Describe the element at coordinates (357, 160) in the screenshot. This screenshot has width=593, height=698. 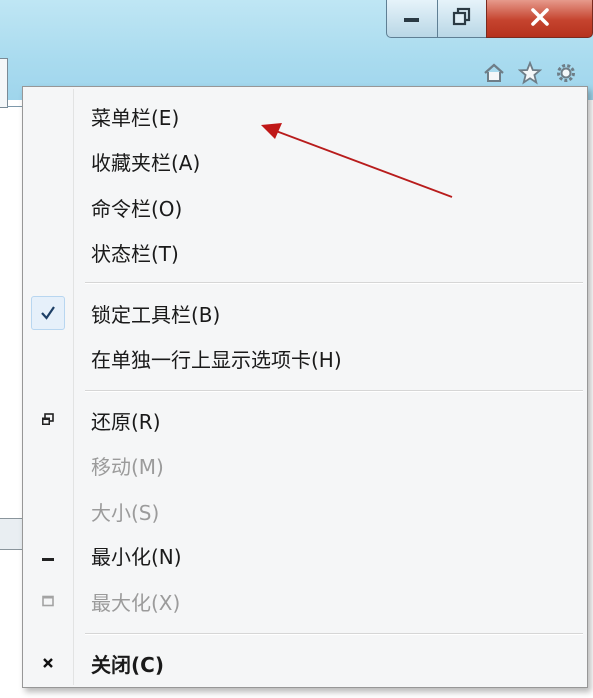
I see `annotation-arrow` at that location.